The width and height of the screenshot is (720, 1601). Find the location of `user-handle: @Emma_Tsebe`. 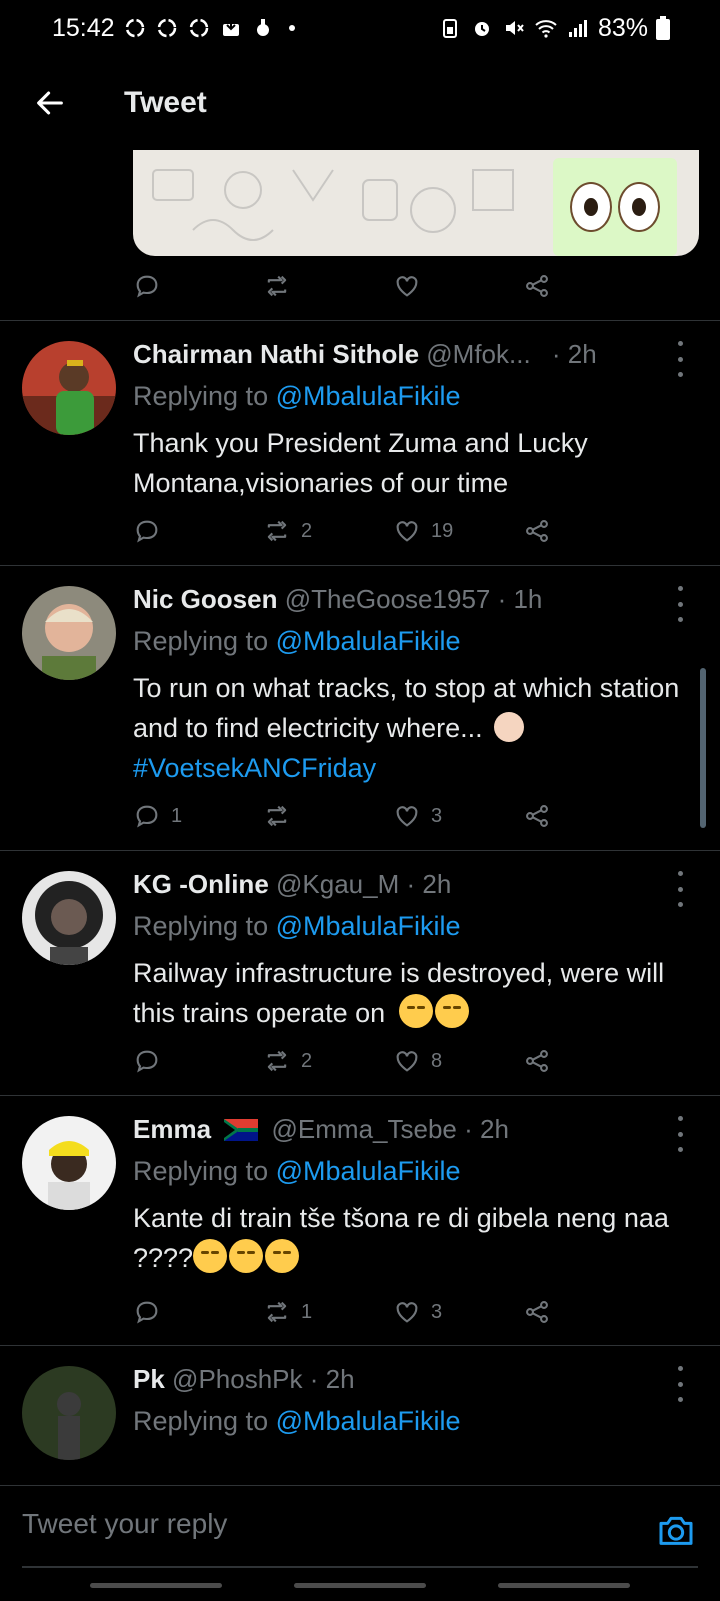

user-handle: @Emma_Tsebe is located at coordinates (364, 1129).